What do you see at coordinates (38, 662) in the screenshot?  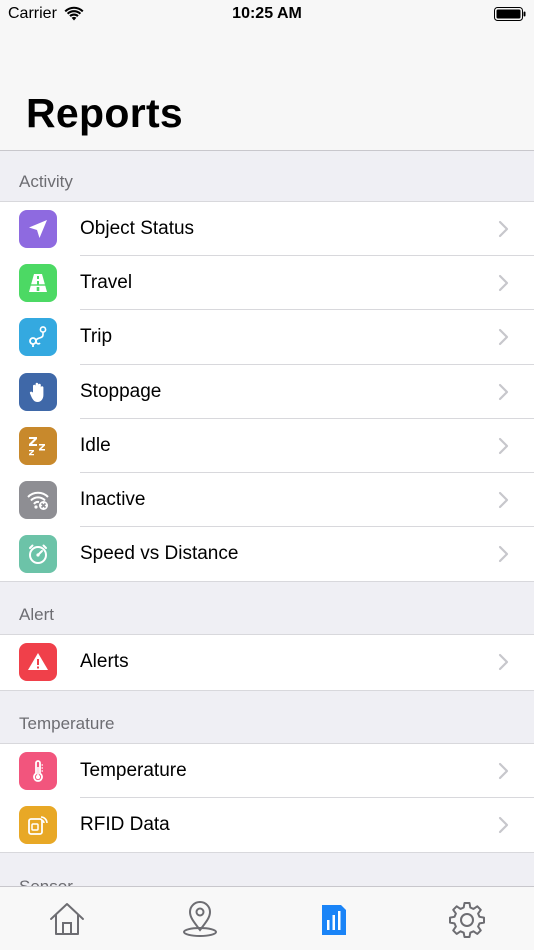 I see `warning-icon` at bounding box center [38, 662].